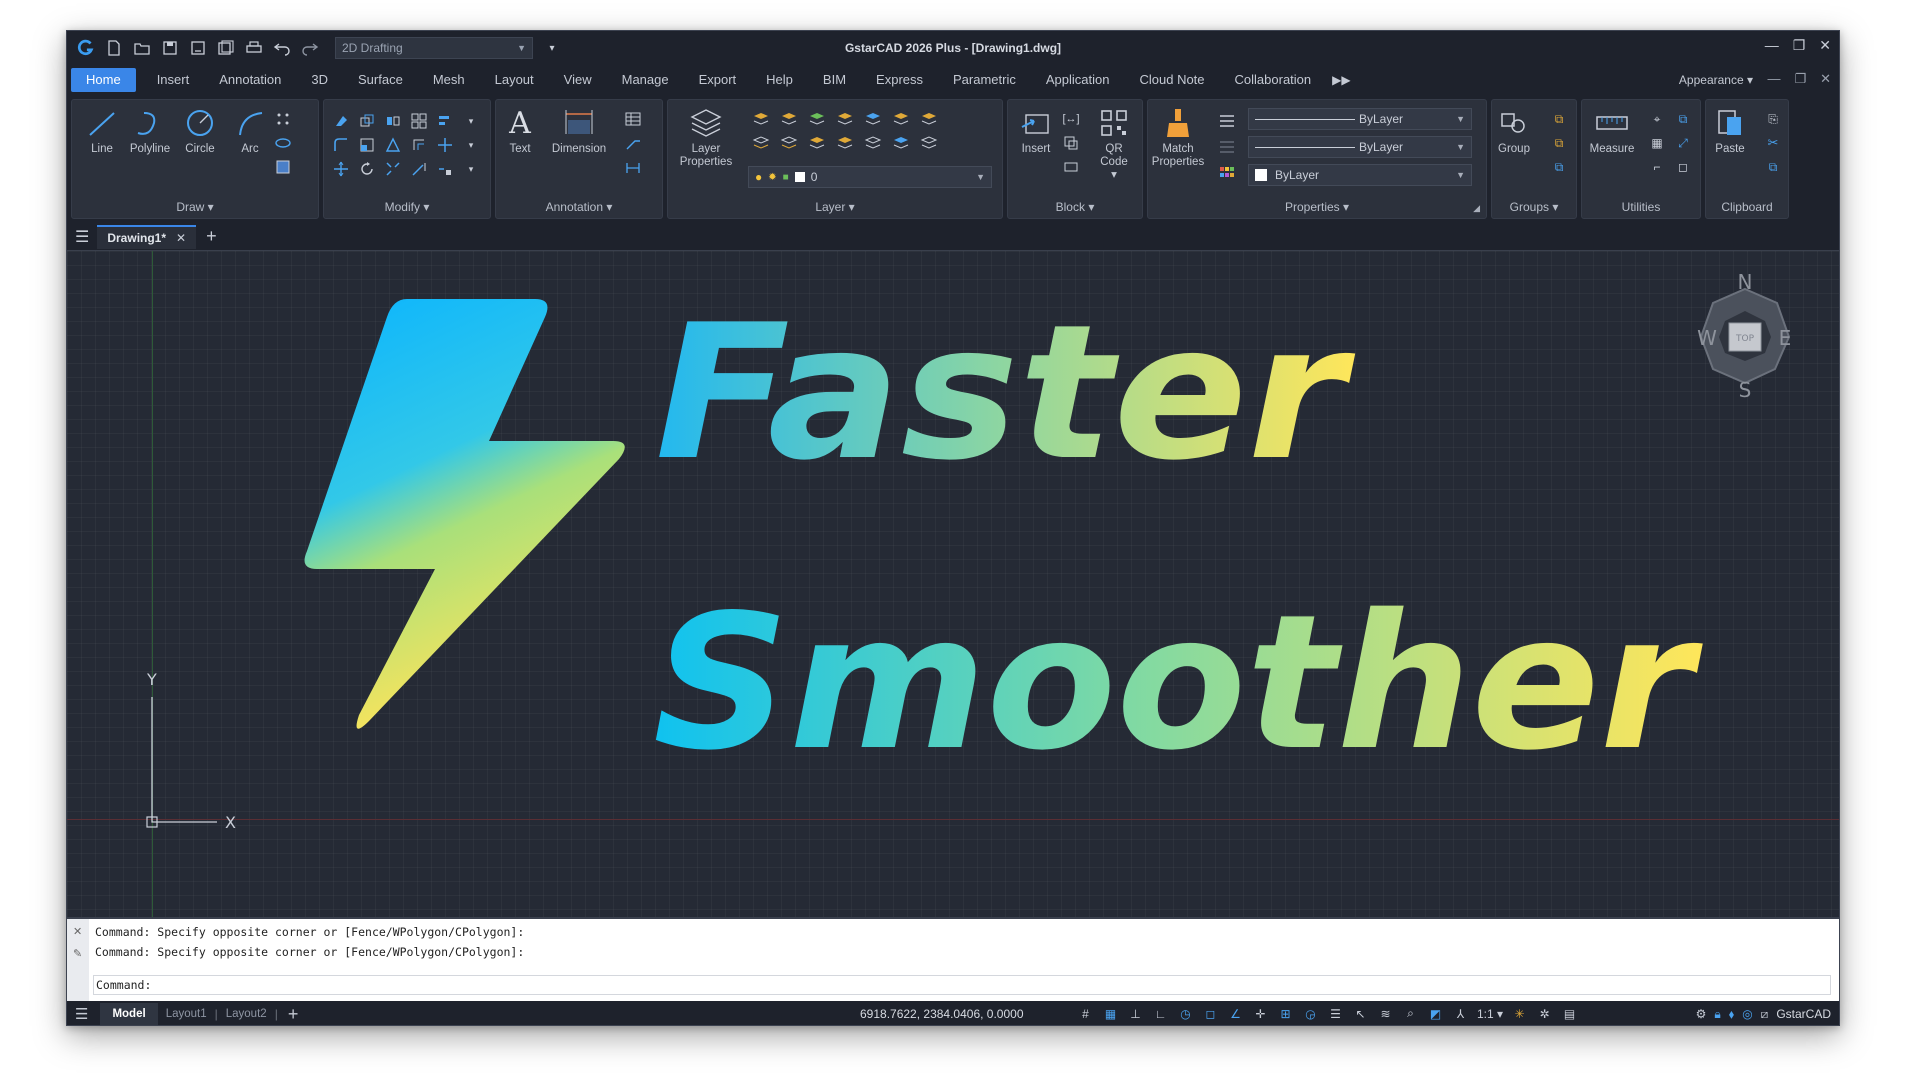  I want to click on clean-screen-icon: ▤, so click(1569, 1013).